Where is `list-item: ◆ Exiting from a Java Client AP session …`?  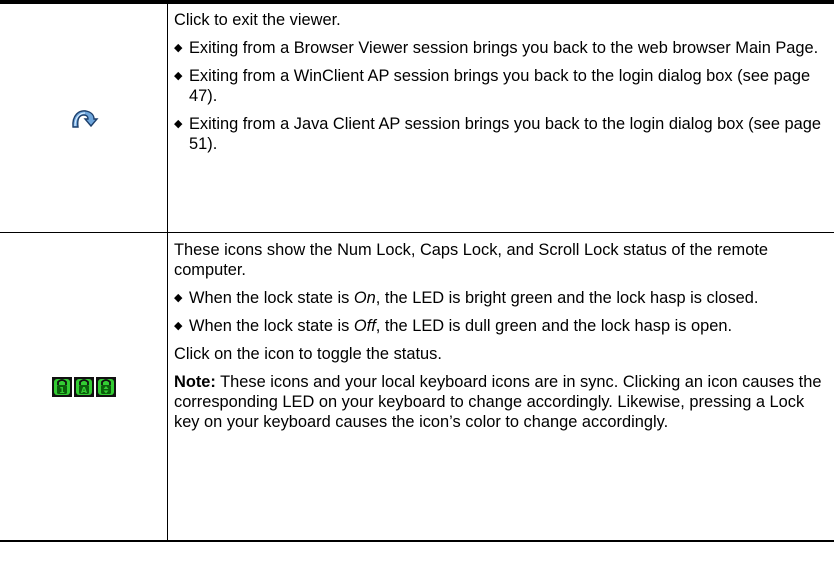
list-item: ◆ Exiting from a Java Client AP session … is located at coordinates (499, 134).